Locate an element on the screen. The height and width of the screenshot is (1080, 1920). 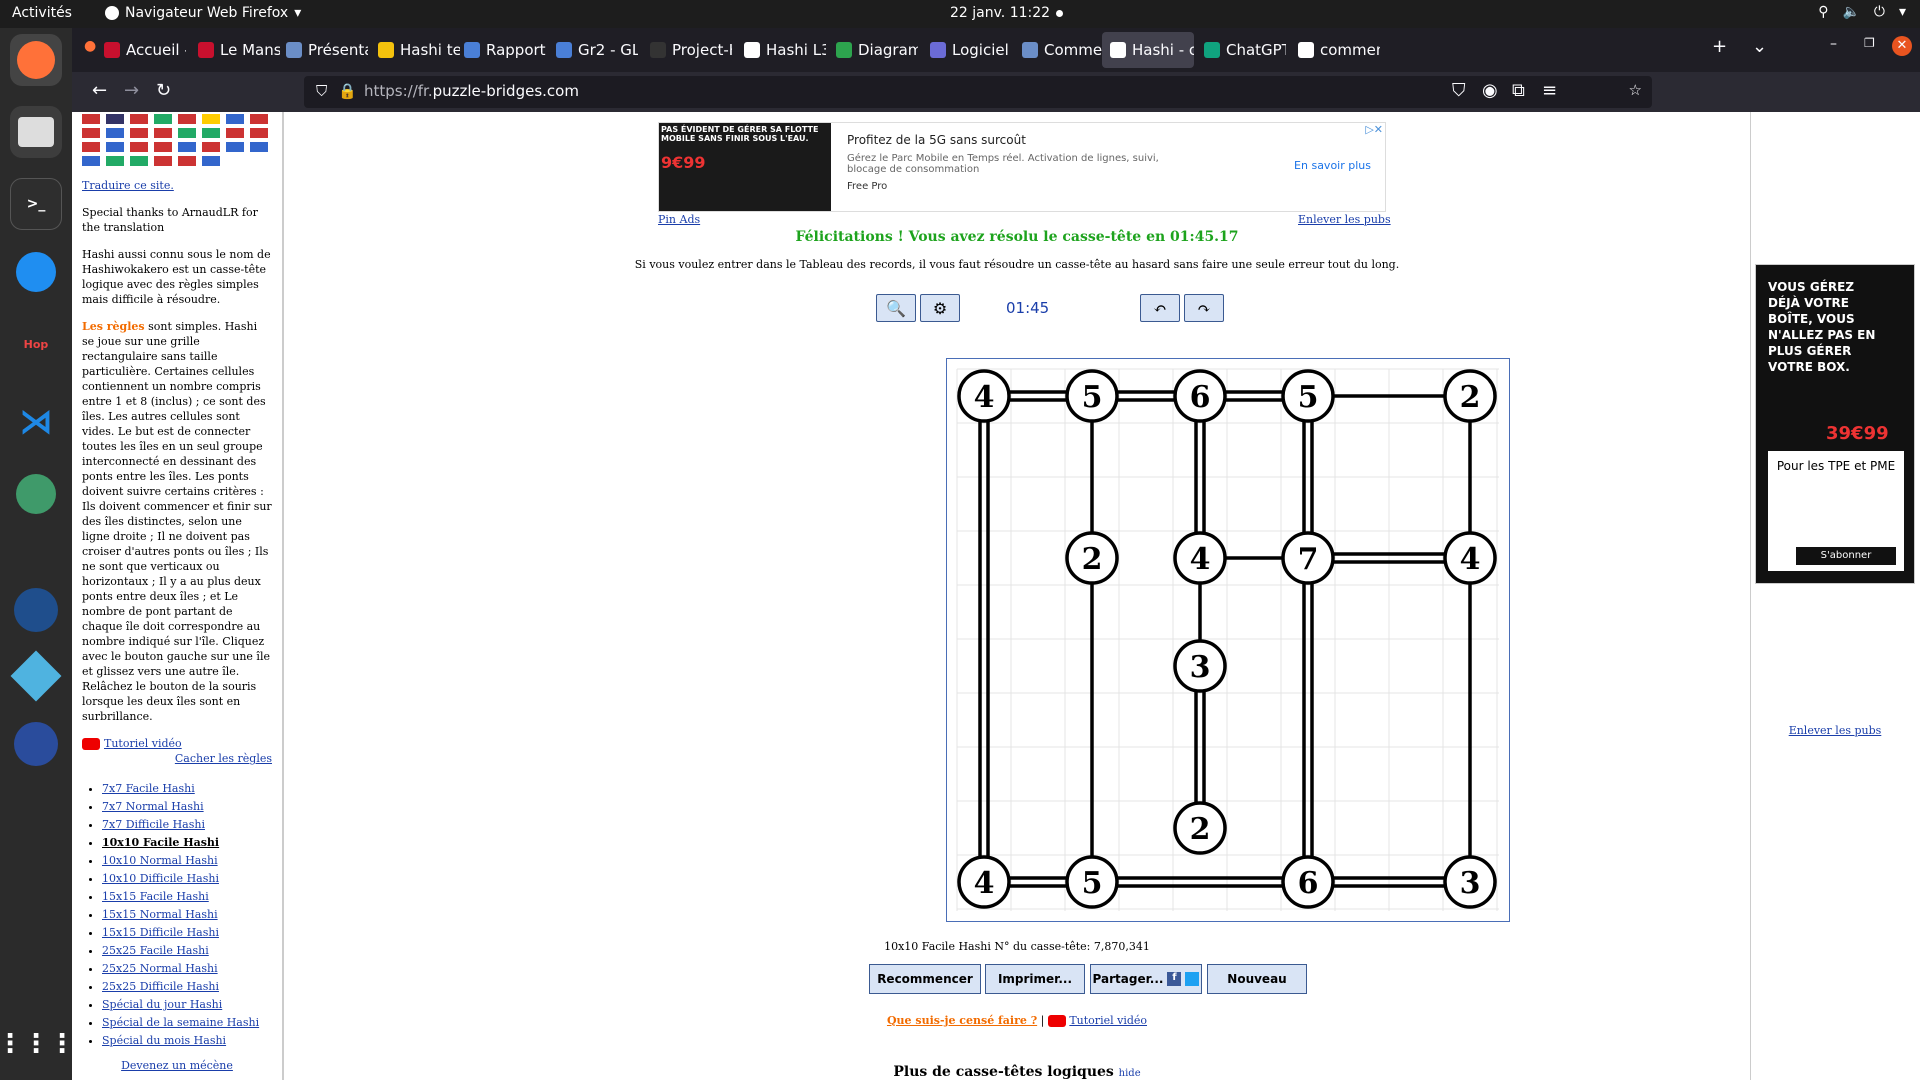
url-bar: ⛉ 🔒 https://fr.puzzle-bridges.com ☆ is located at coordinates (978, 92).